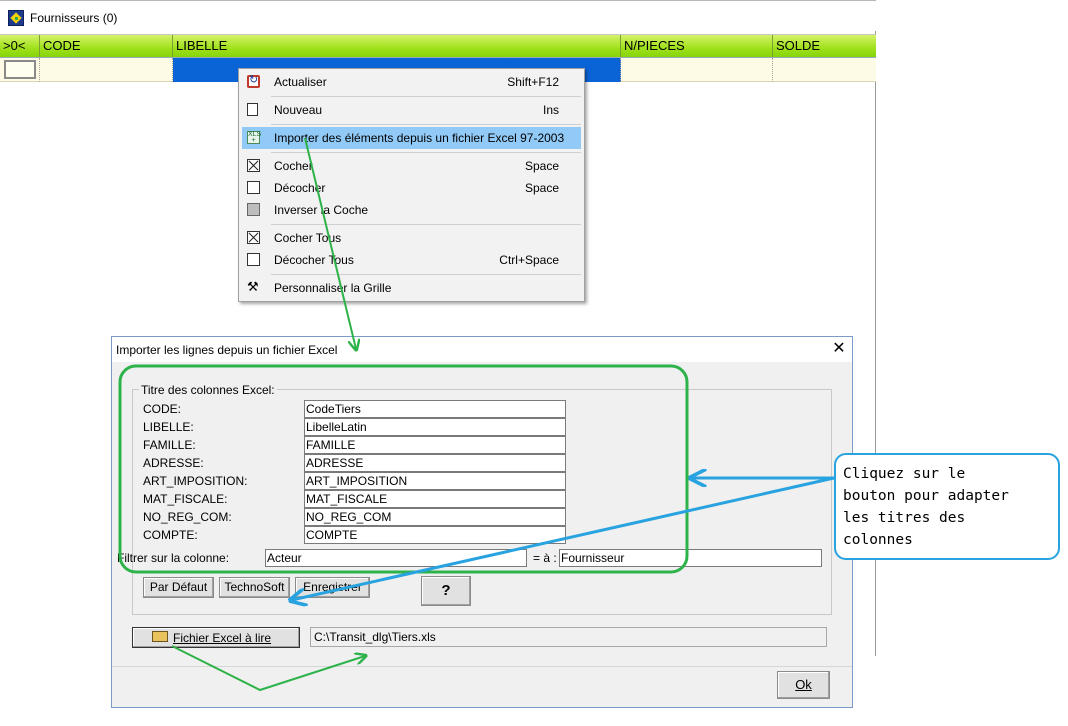  What do you see at coordinates (333, 288) in the screenshot?
I see `menu-item-label: Personnaliser la Grille` at bounding box center [333, 288].